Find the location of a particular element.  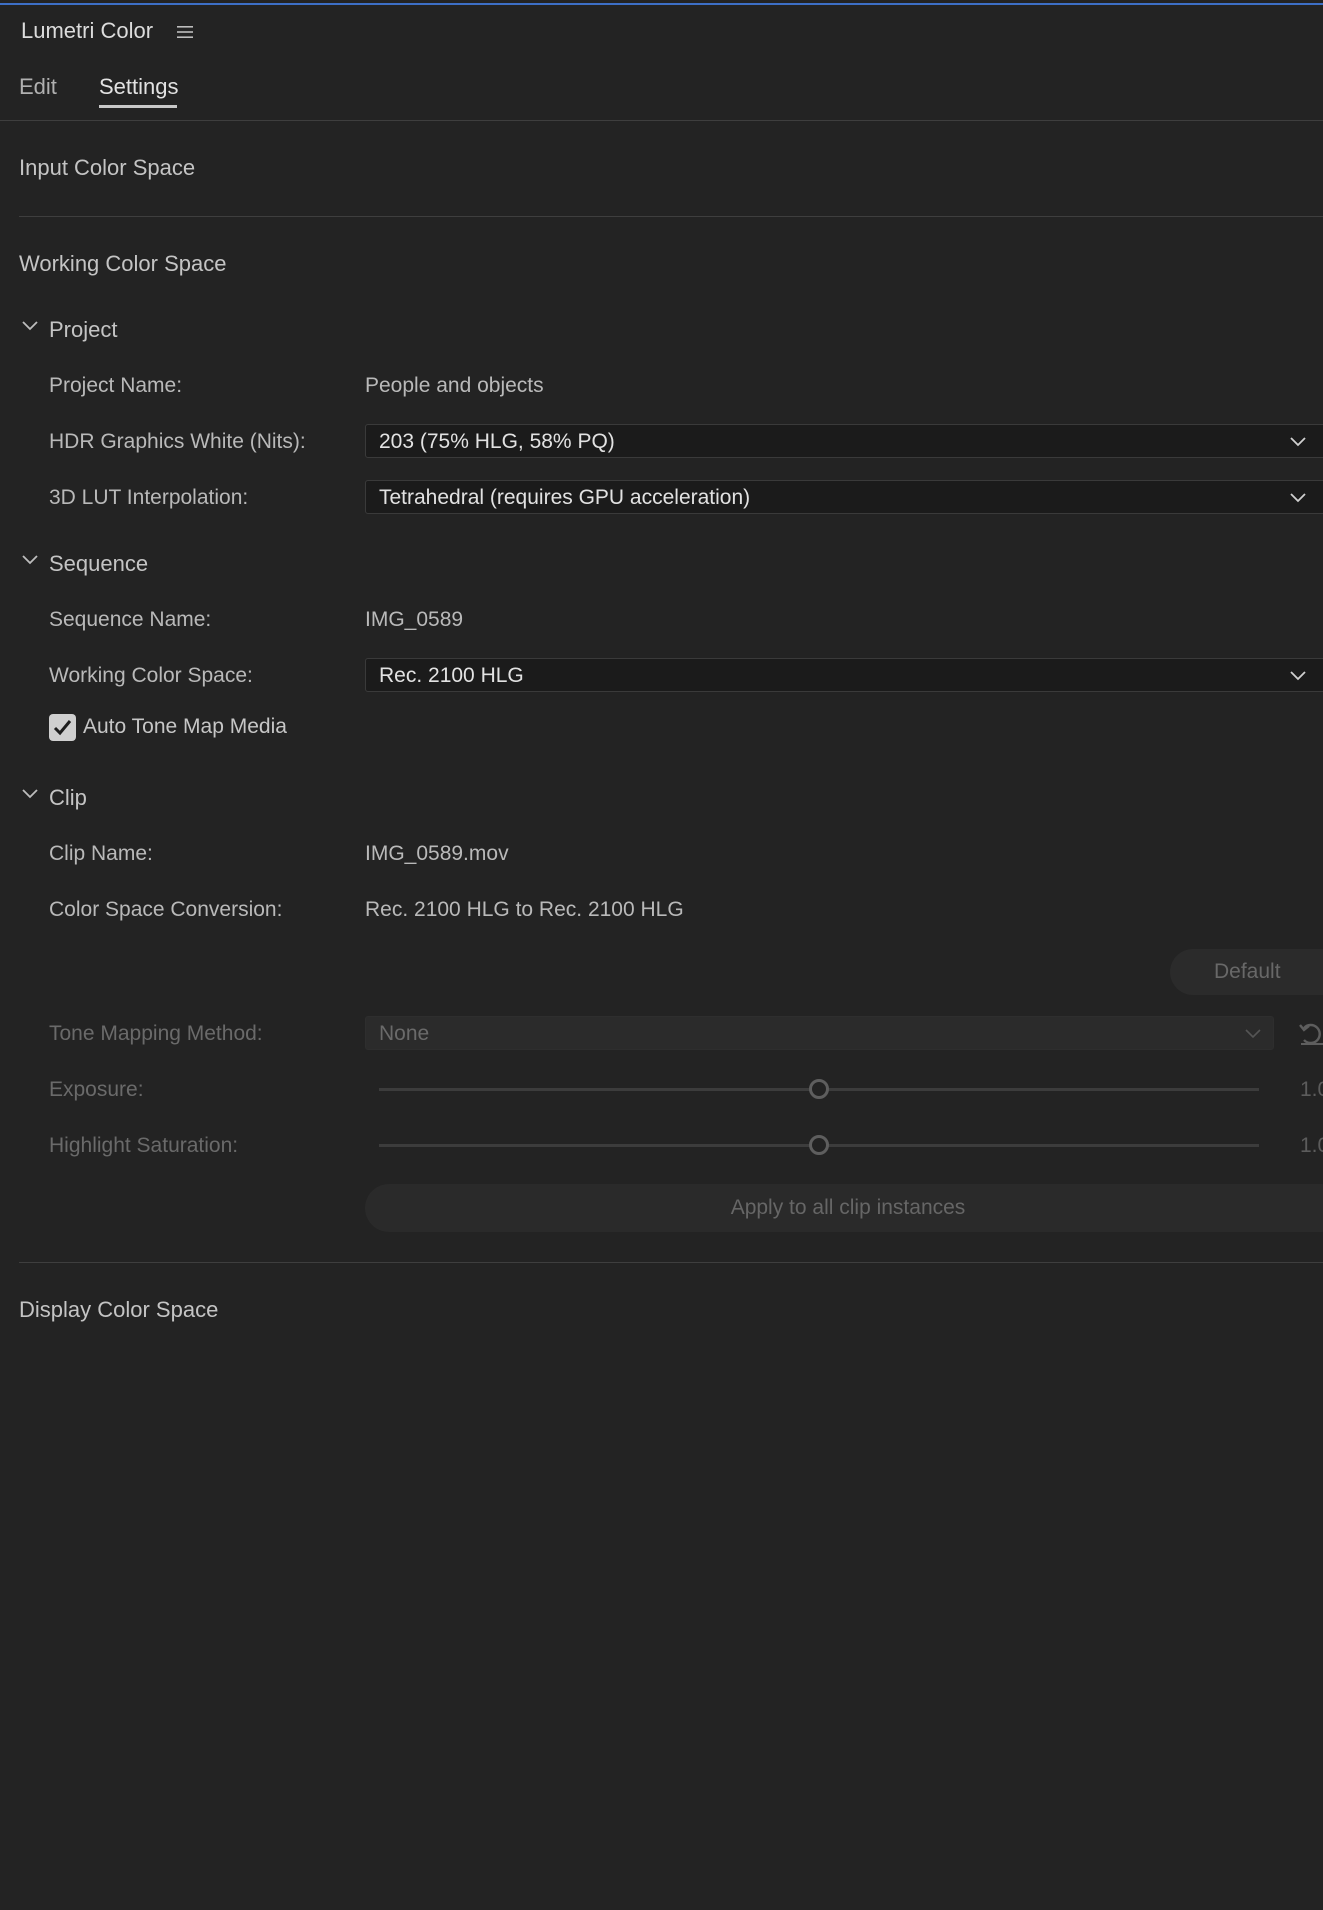

group-project-title: Project is located at coordinates (83, 330).